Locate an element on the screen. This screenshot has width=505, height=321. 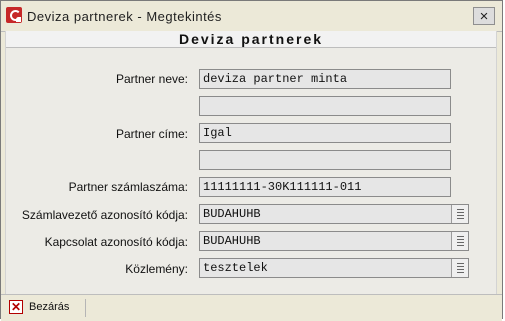
footer-close-button: ✕ Bezárás is located at coordinates (39, 307).